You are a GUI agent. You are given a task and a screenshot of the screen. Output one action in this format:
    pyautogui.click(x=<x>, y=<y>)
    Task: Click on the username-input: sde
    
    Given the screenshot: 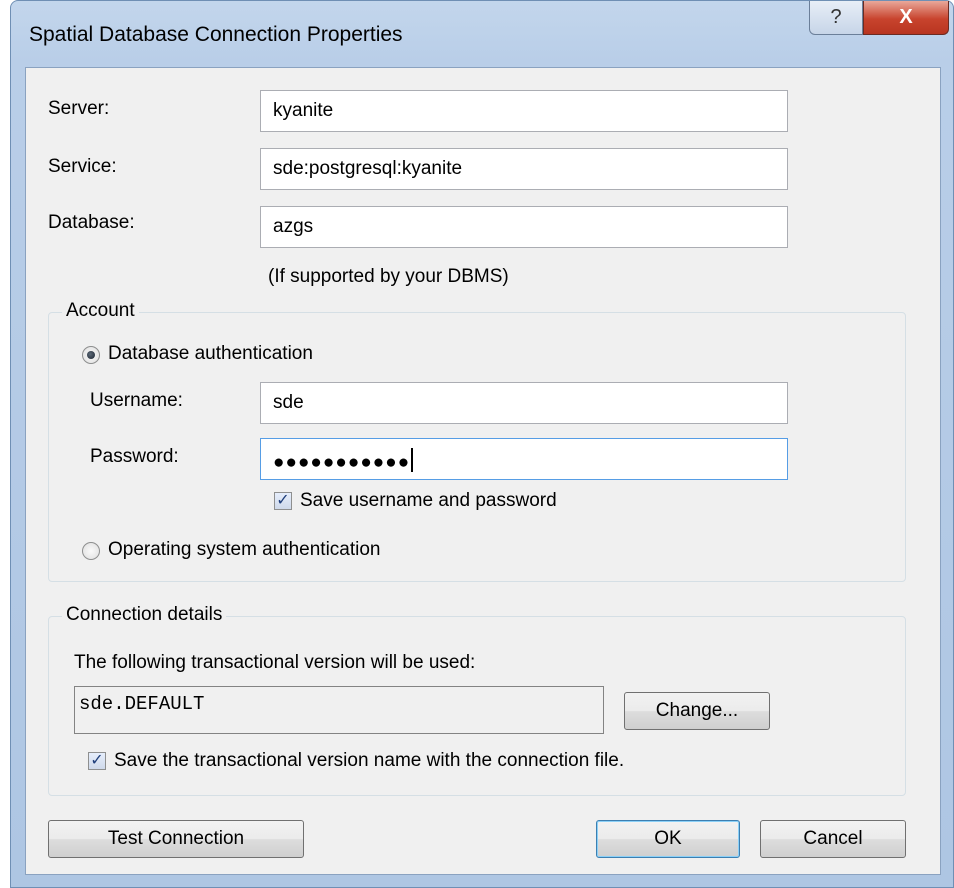 What is the action you would take?
    pyautogui.click(x=524, y=403)
    